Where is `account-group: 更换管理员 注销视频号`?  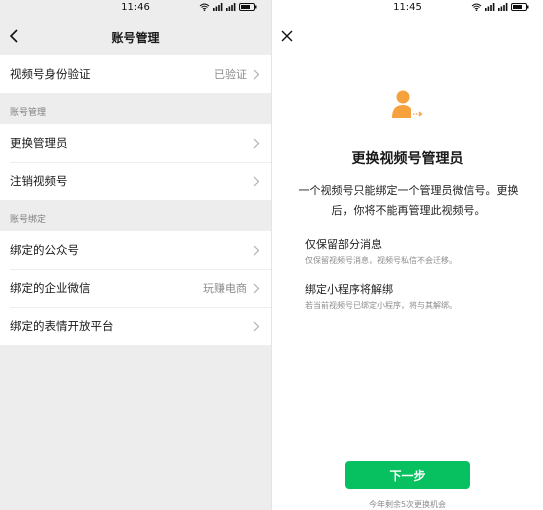 account-group: 更换管理员 注销视频号 is located at coordinates (135, 162).